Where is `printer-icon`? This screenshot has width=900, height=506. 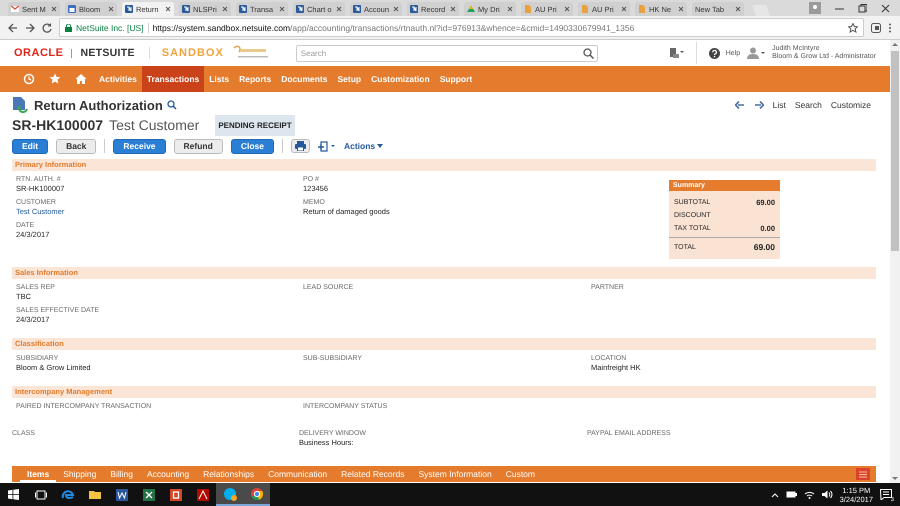 printer-icon is located at coordinates (300, 146).